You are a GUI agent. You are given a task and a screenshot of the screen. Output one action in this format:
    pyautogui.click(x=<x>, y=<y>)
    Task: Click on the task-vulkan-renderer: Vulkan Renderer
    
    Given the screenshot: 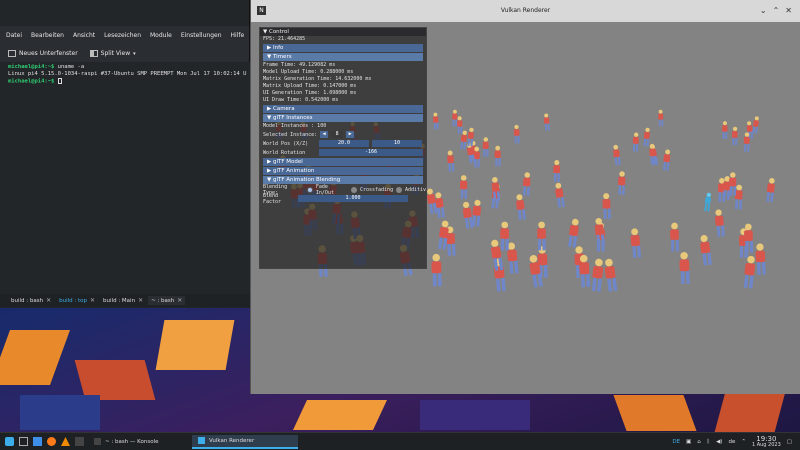 What is the action you would take?
    pyautogui.click(x=245, y=441)
    